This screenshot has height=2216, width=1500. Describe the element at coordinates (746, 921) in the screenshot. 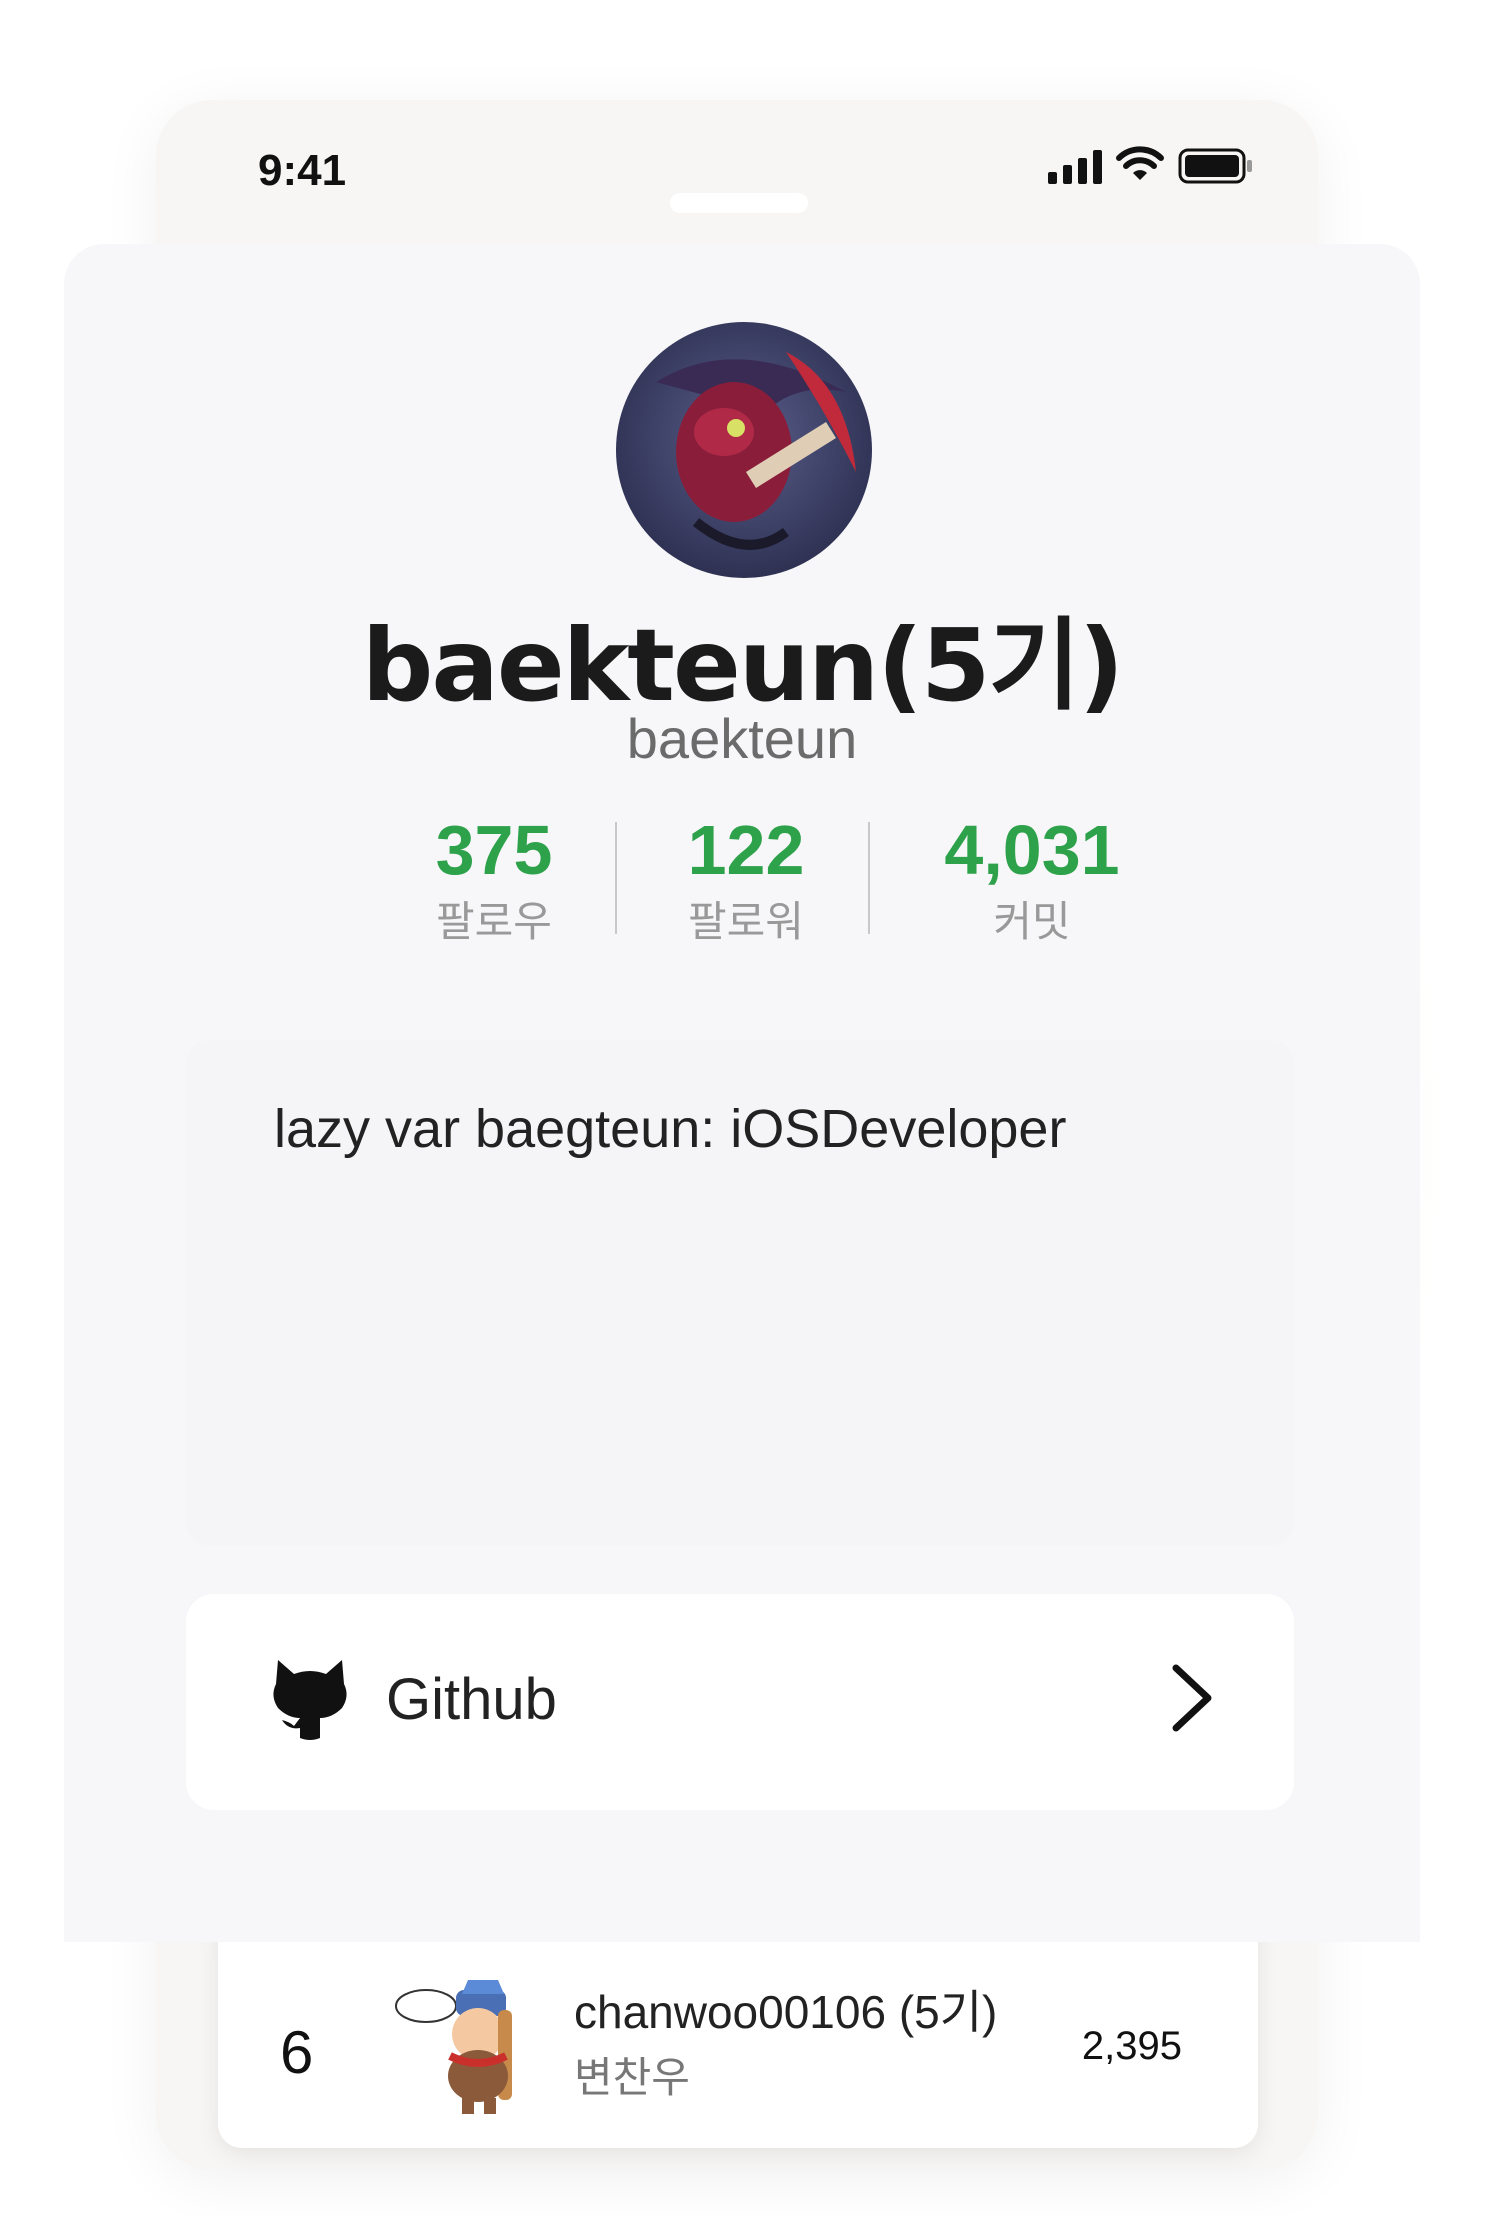

I see `stat-label: 팔로워` at that location.